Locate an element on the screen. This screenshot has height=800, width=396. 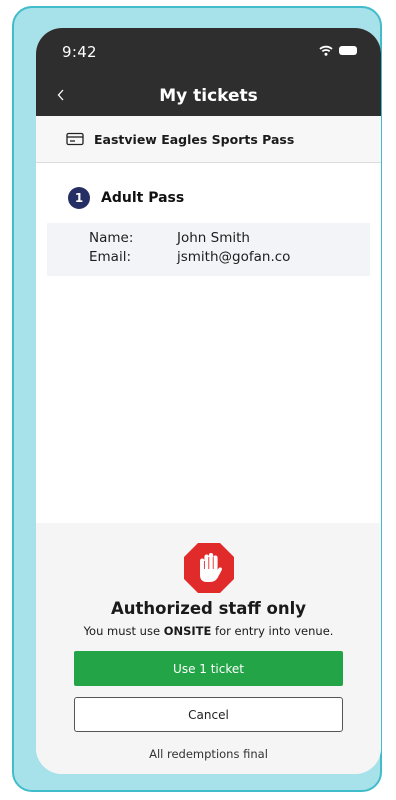
redemption-note: All redemptions final is located at coordinates (208, 754).